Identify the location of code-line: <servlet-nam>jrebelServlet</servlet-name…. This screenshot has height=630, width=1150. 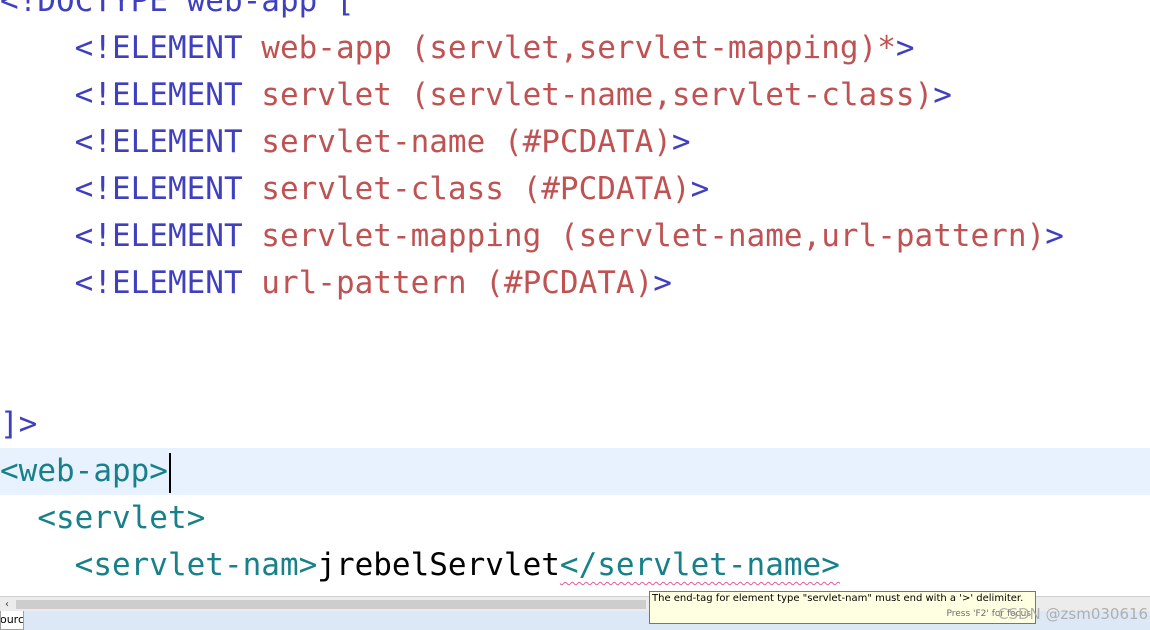
(420, 565).